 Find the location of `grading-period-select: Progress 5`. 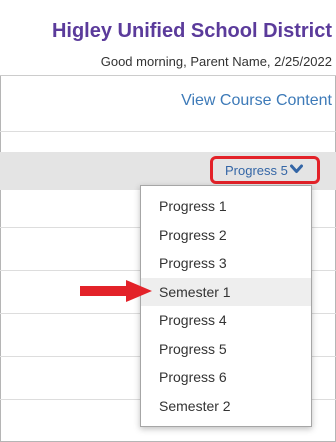

grading-period-select: Progress 5 is located at coordinates (265, 170).